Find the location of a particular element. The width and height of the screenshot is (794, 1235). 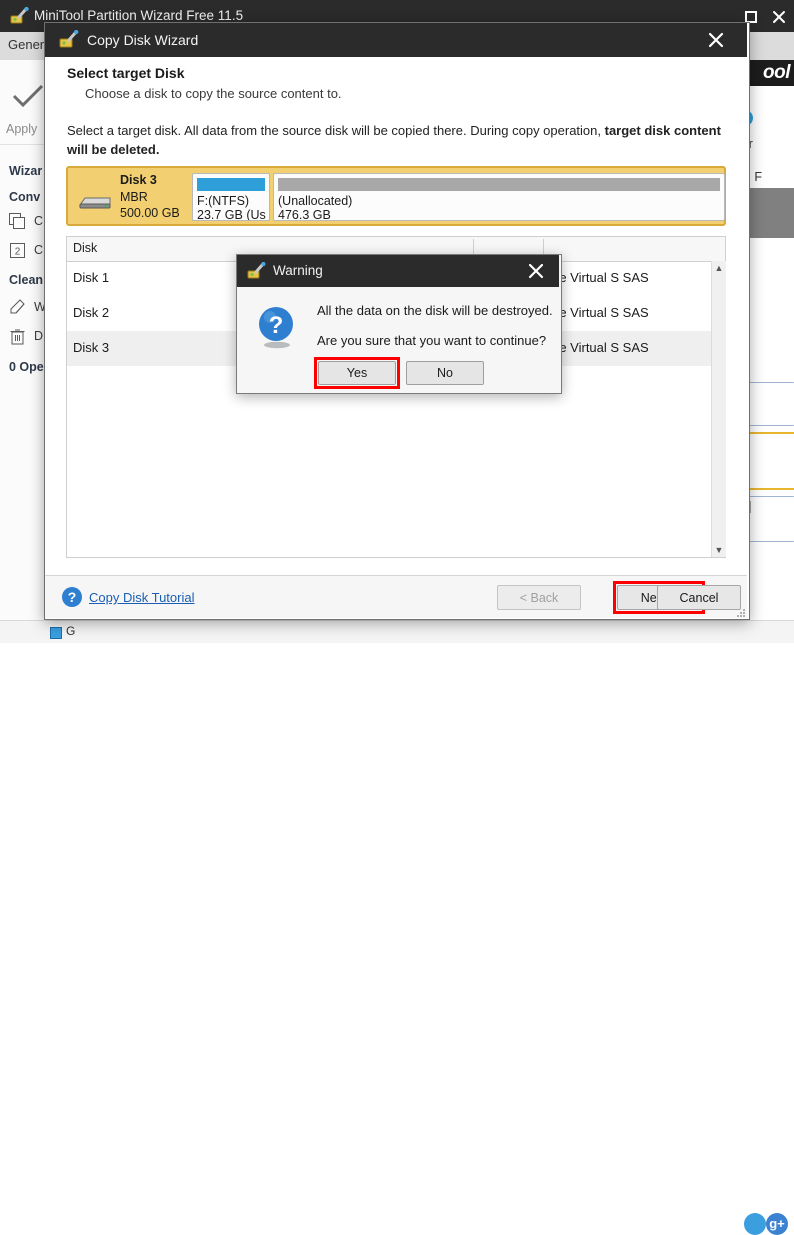

checkmark-icon is located at coordinates (28, 98).